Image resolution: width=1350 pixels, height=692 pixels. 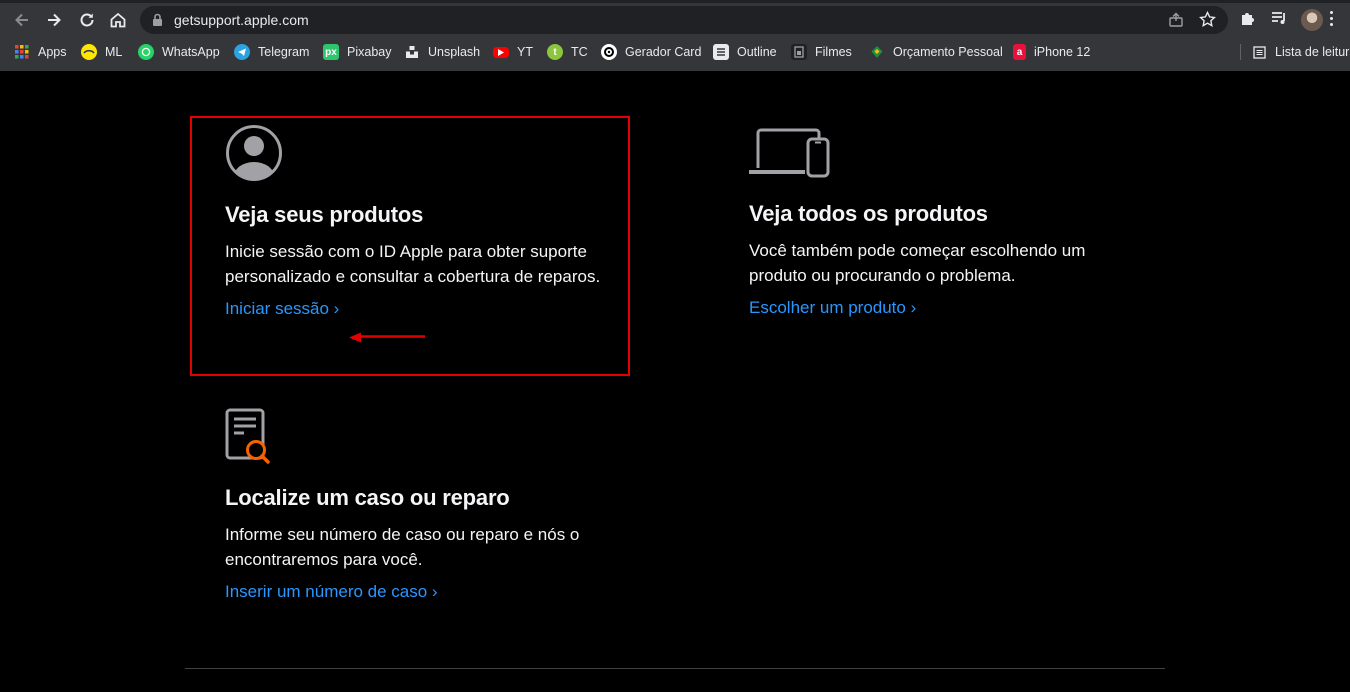 What do you see at coordinates (579, 52) in the screenshot?
I see `bookmark-label: TC` at bounding box center [579, 52].